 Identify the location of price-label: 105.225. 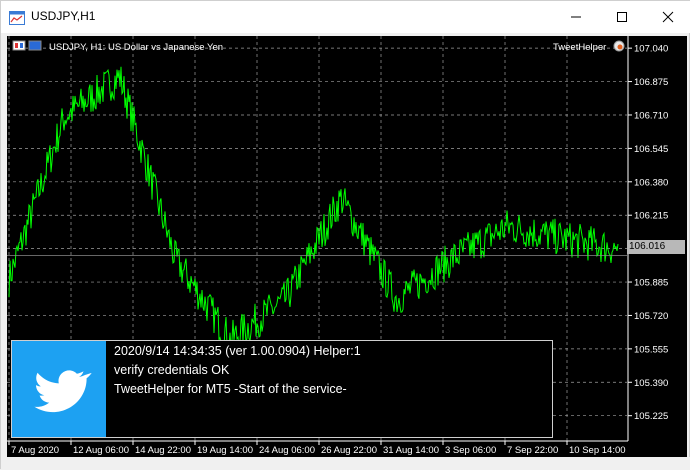
(651, 416).